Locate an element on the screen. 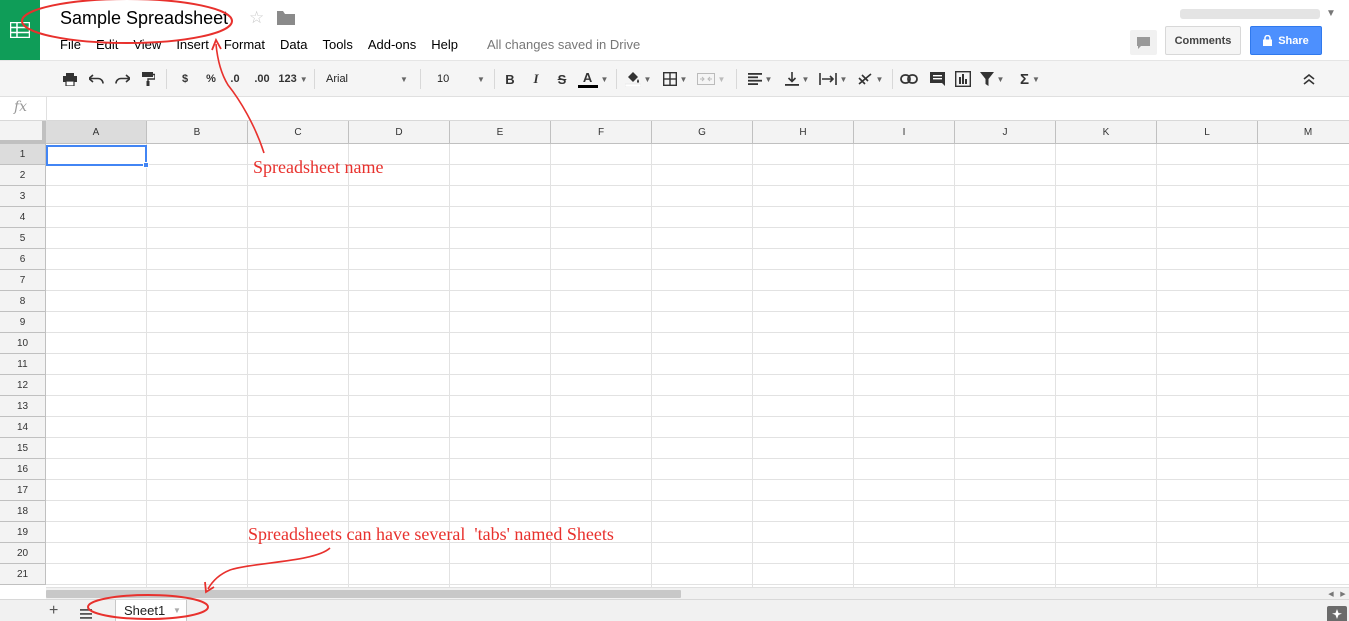 This screenshot has width=1349, height=621. formula-input is located at coordinates (695, 108).